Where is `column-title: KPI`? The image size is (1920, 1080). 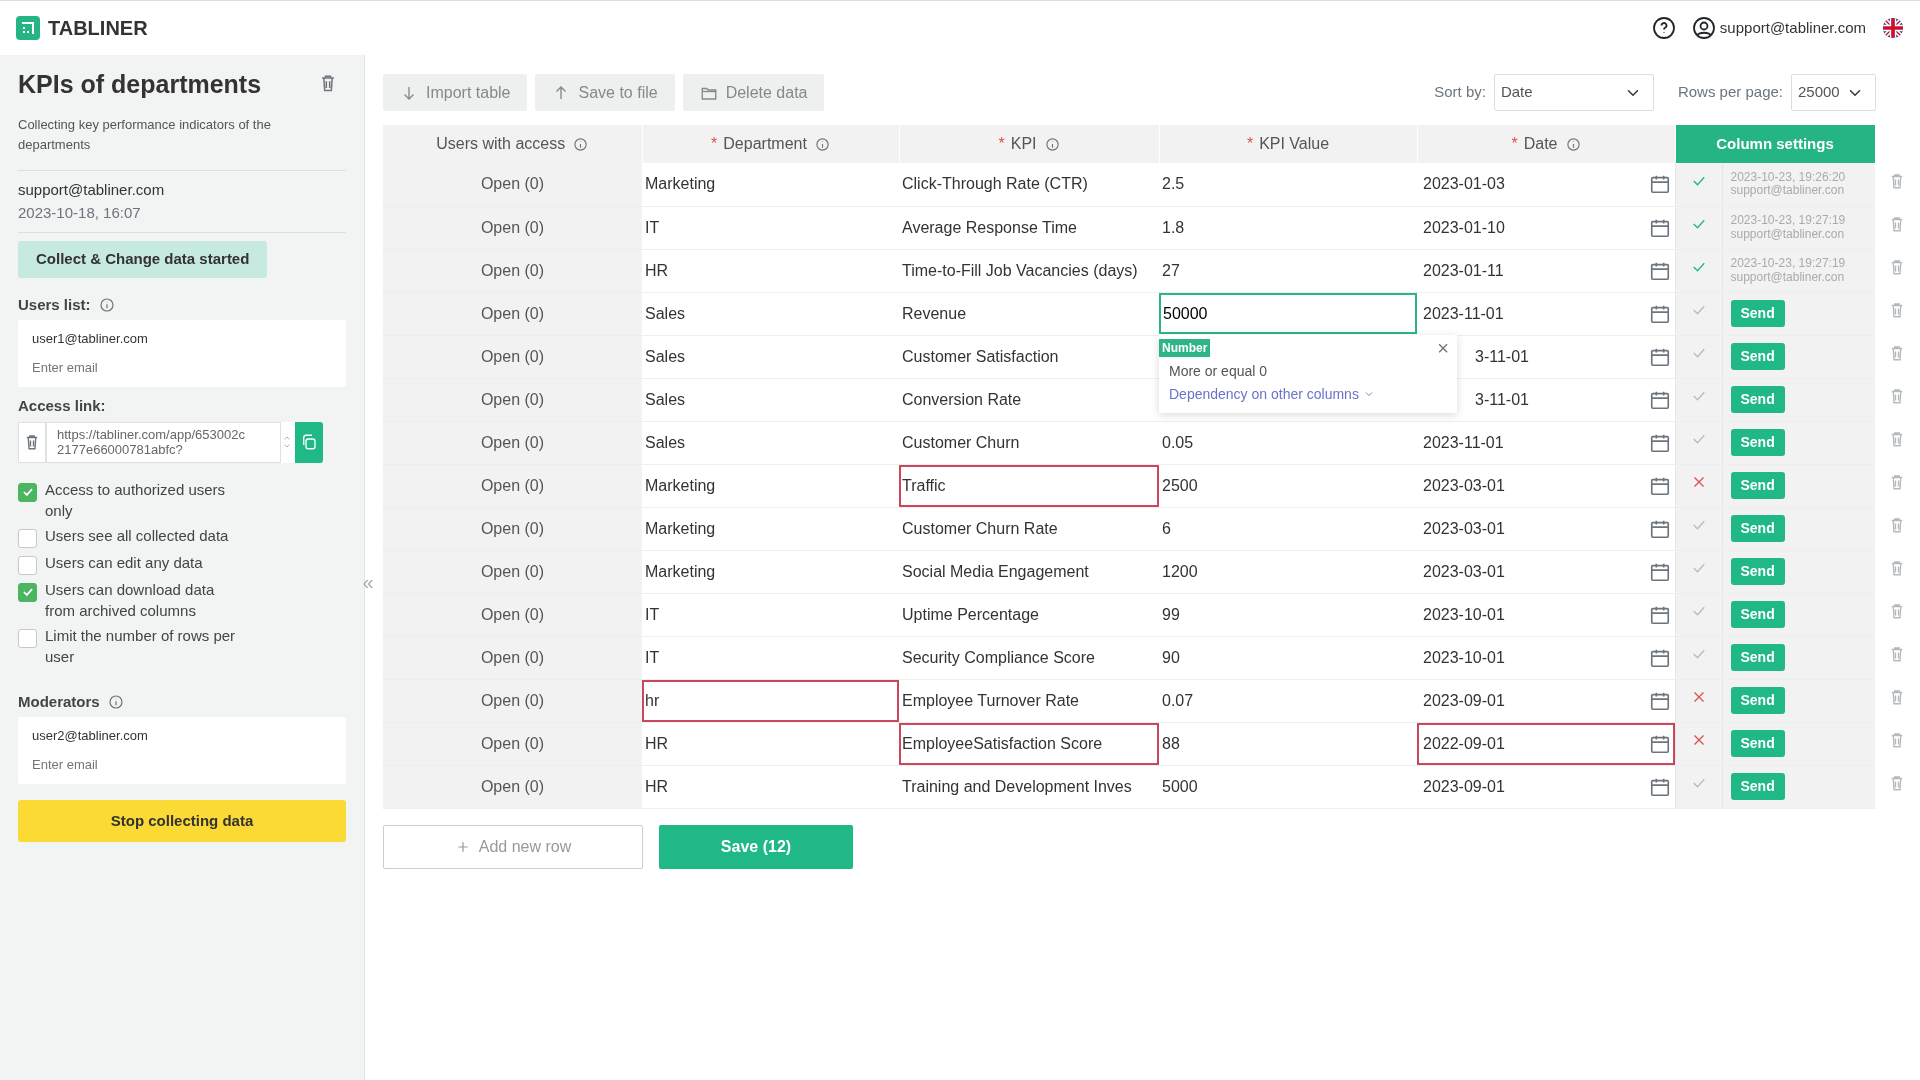
column-title: KPI is located at coordinates (1023, 144).